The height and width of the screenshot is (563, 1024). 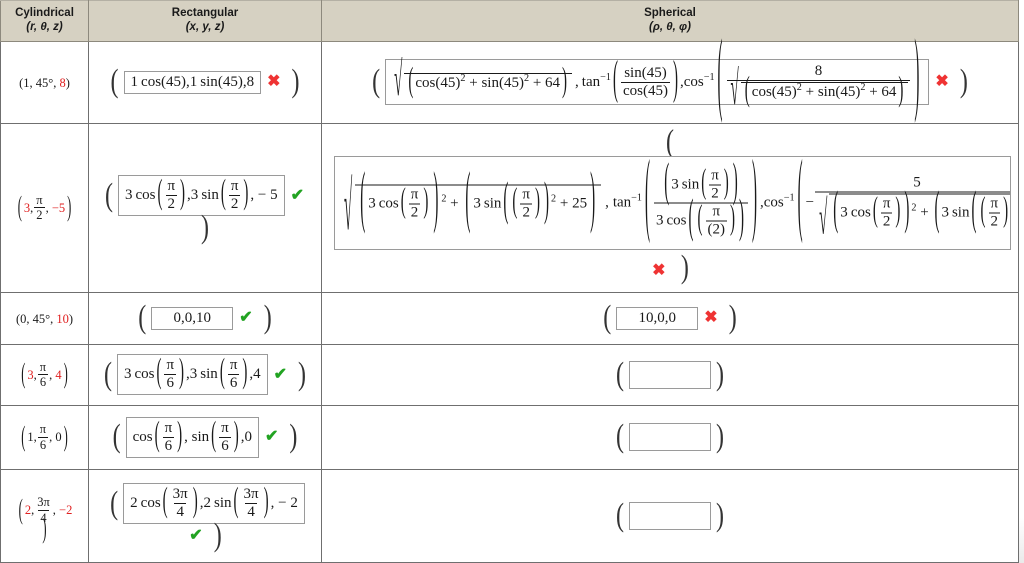 I want to click on z-value: 4, so click(x=58, y=374).